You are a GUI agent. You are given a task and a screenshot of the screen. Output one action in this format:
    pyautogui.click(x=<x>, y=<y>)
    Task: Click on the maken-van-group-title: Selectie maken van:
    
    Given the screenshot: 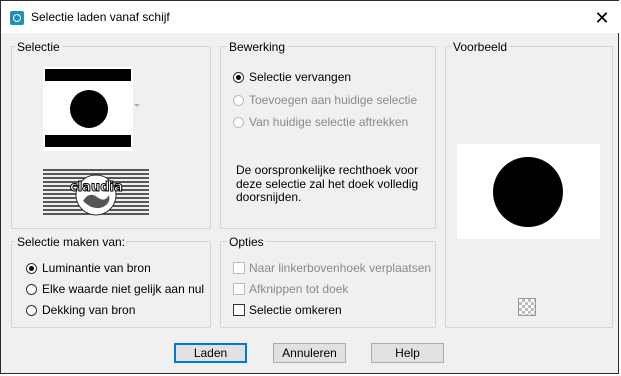 What is the action you would take?
    pyautogui.click(x=71, y=242)
    